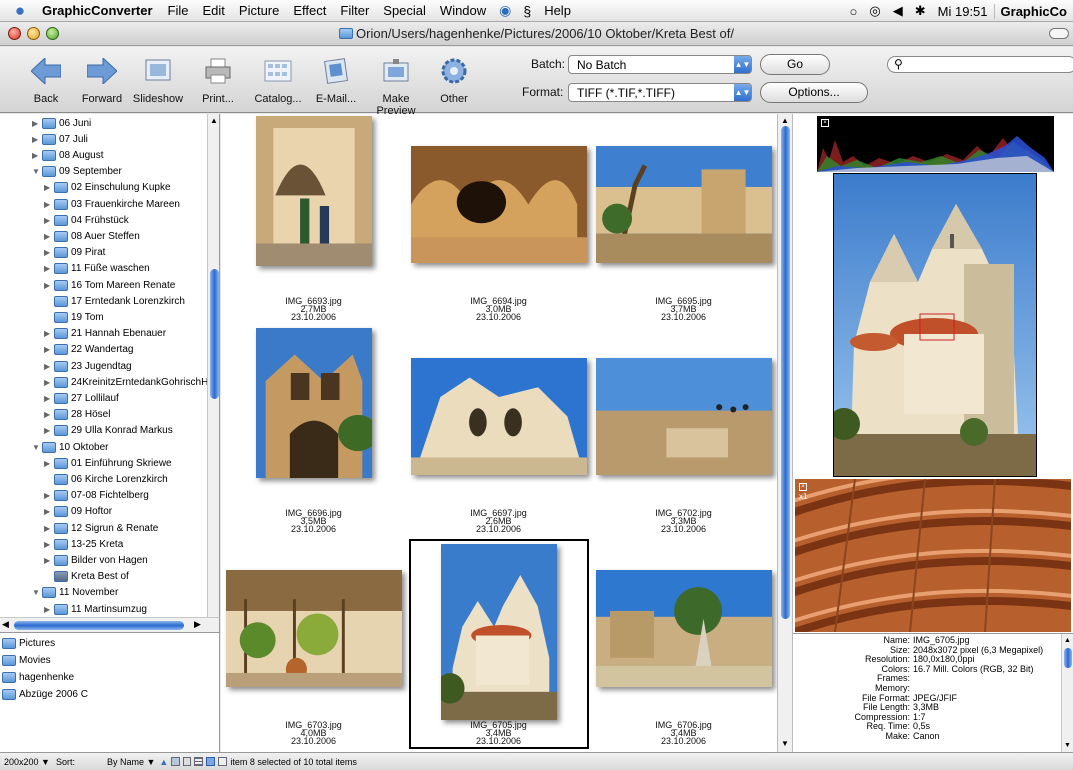 This screenshot has height=770, width=1073. What do you see at coordinates (77, 415) in the screenshot?
I see `sidebar-folder-item: ▶ 28 Hösel` at bounding box center [77, 415].